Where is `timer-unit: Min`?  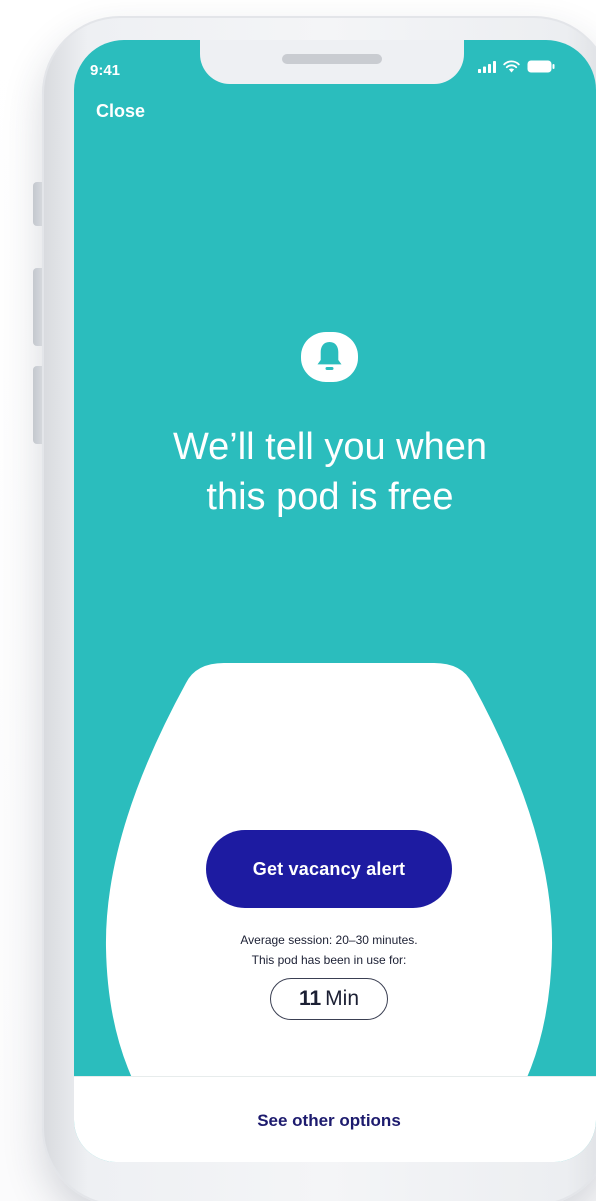
timer-unit: Min is located at coordinates (342, 998).